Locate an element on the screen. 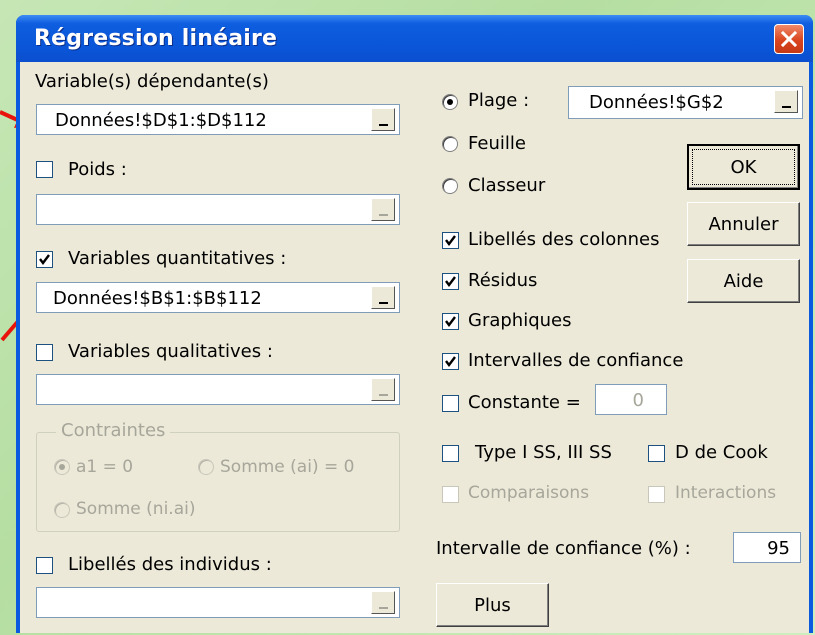 The height and width of the screenshot is (635, 815). more-button: Plus is located at coordinates (492, 605).